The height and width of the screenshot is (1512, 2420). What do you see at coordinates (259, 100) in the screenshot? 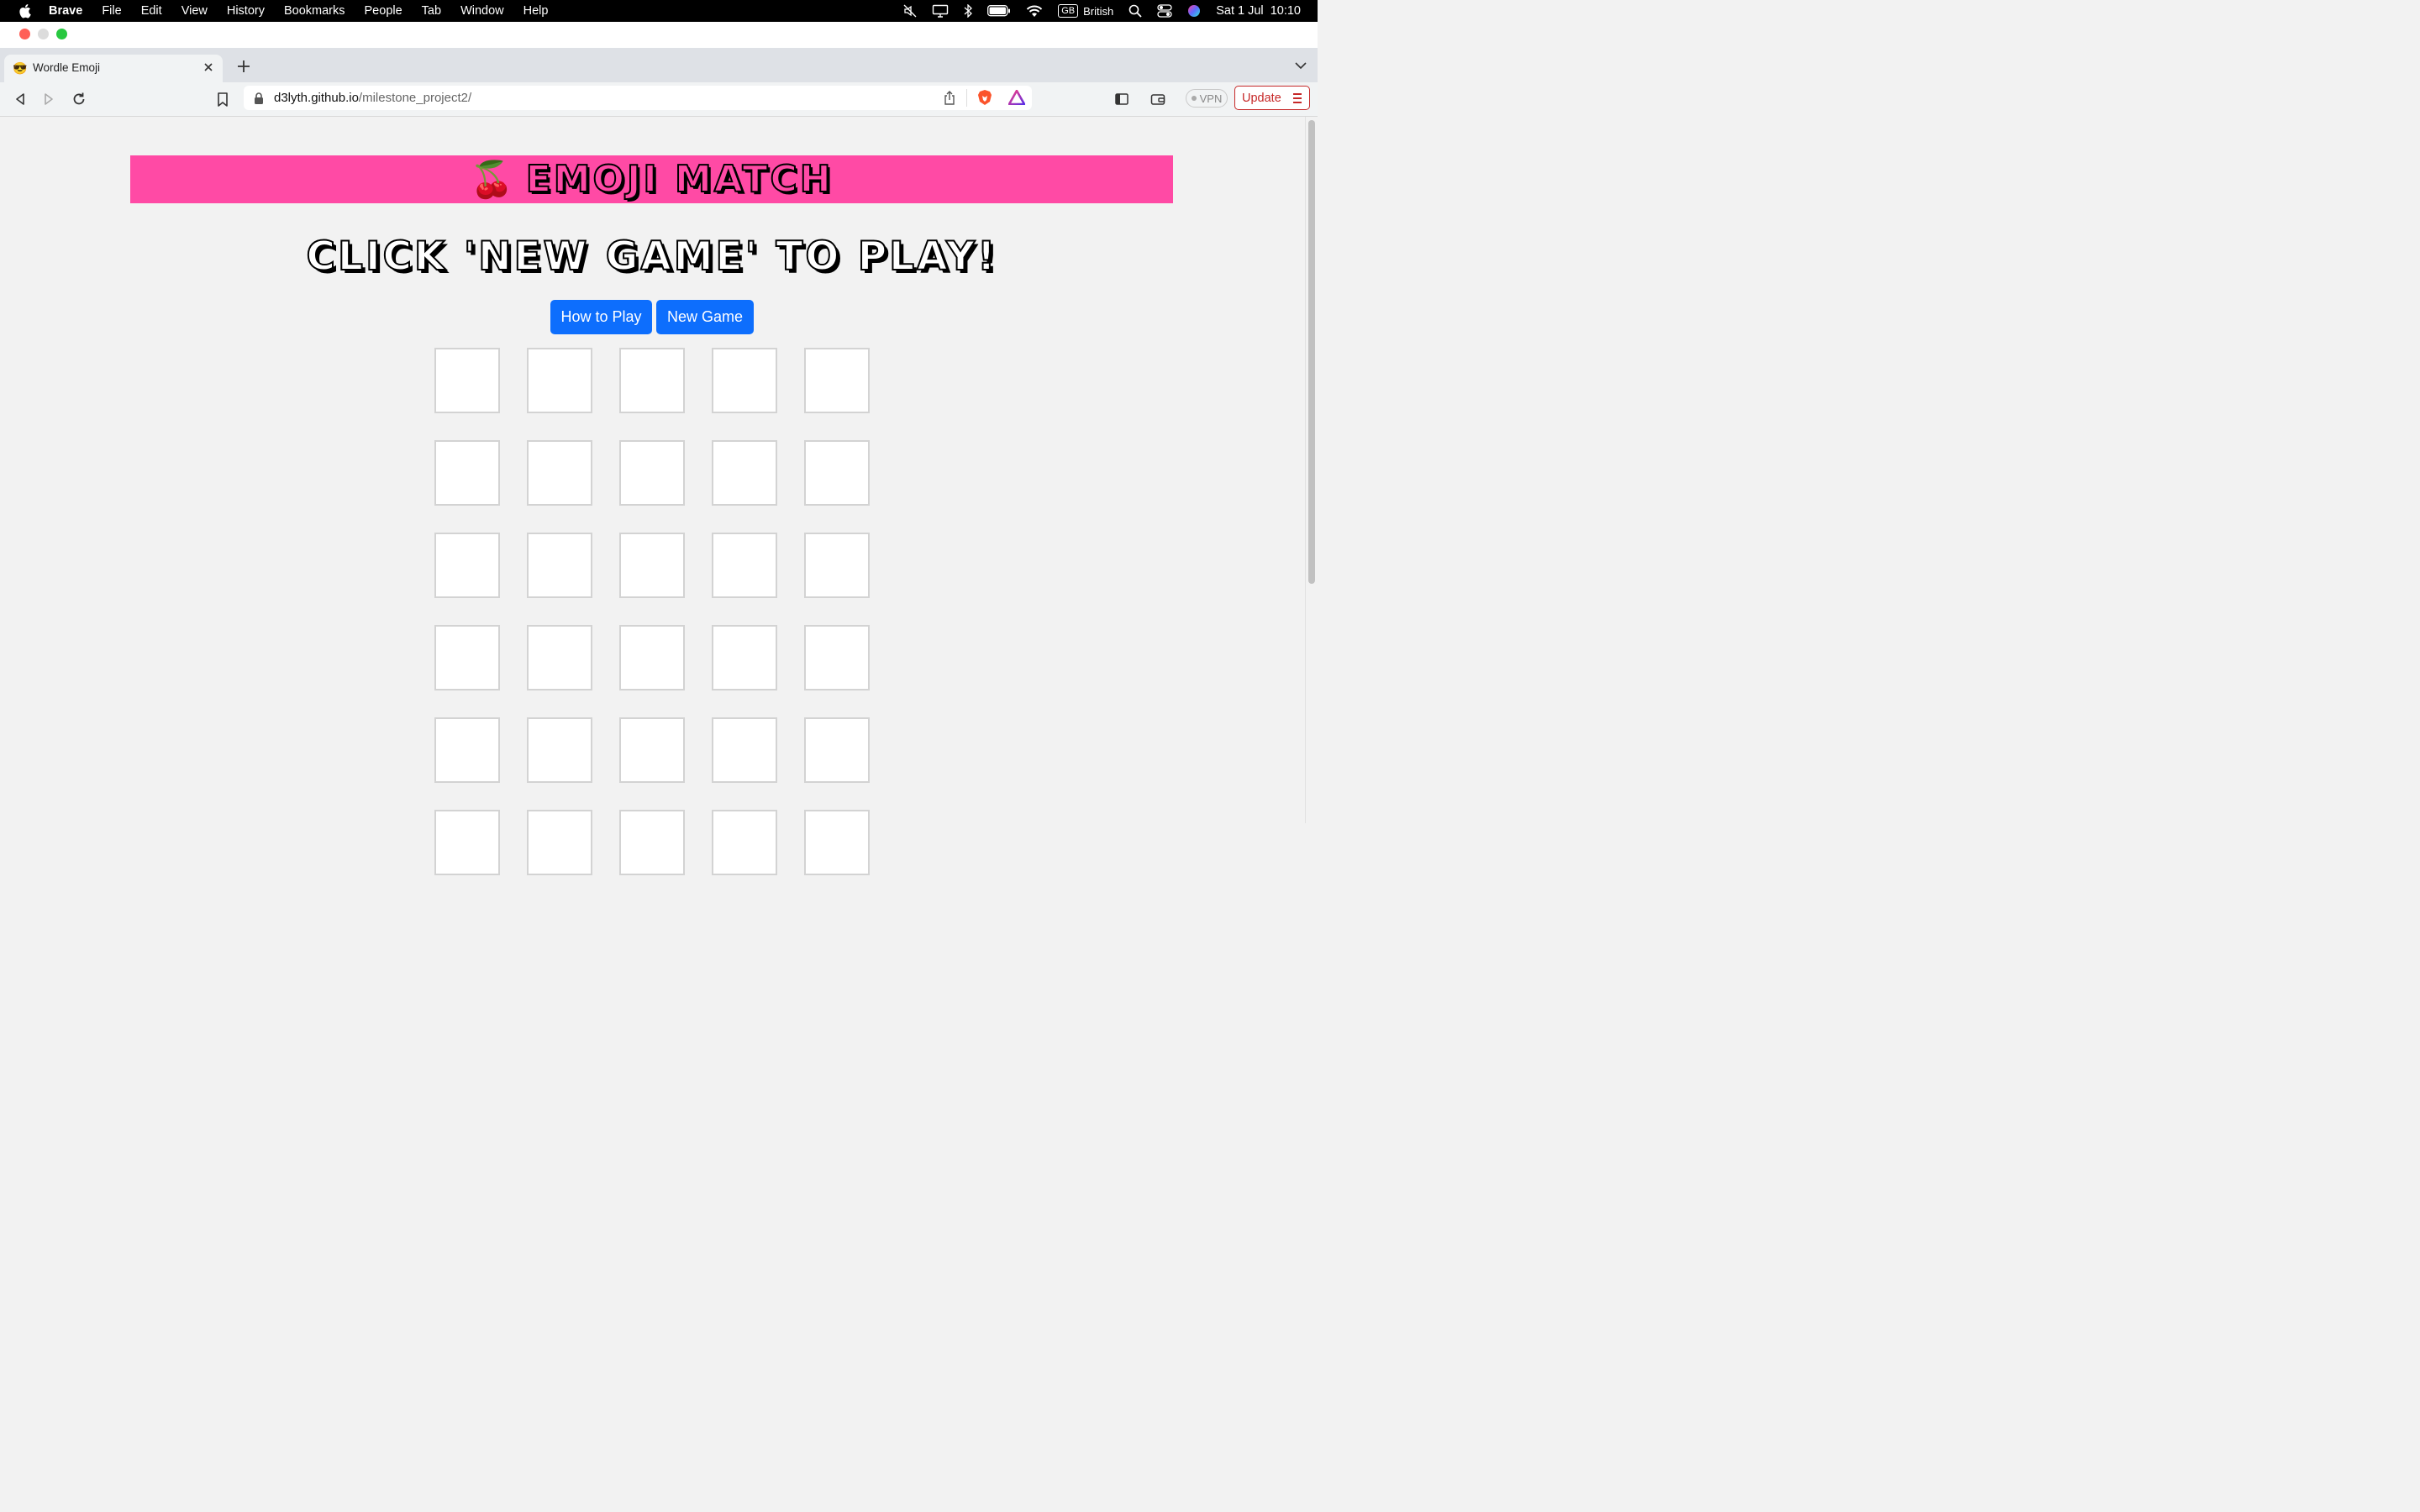
I see `lock-icon` at bounding box center [259, 100].